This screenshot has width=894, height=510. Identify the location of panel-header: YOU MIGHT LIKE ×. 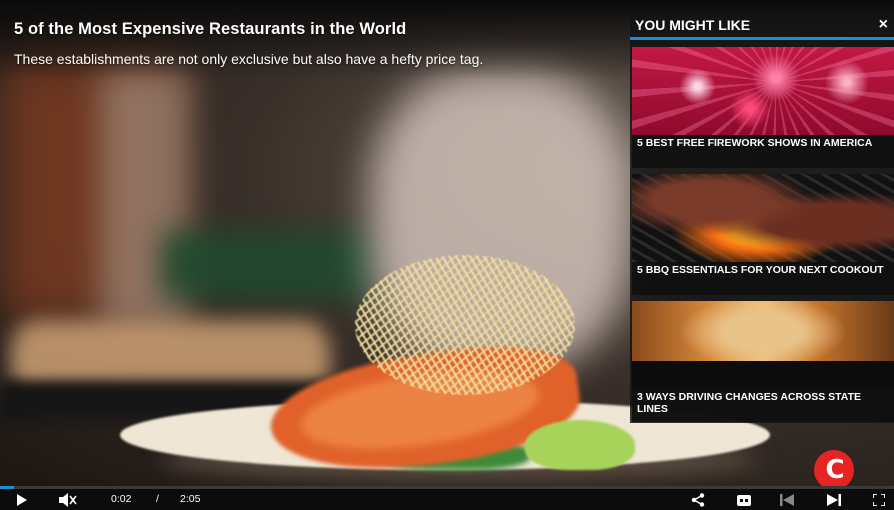
(762, 26).